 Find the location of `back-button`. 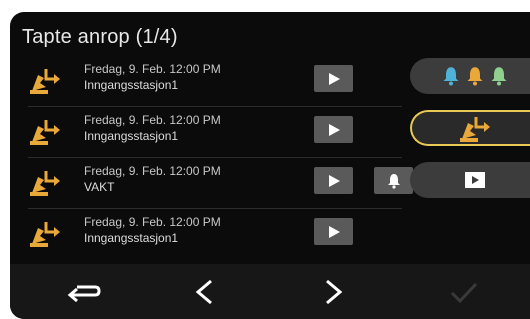

back-button is located at coordinates (84, 291).